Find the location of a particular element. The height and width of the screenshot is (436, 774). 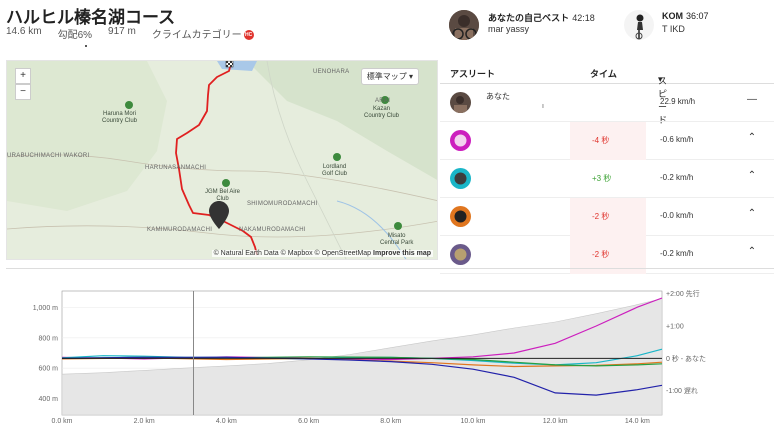

x-tick-label: 4.0 km is located at coordinates (226, 421).